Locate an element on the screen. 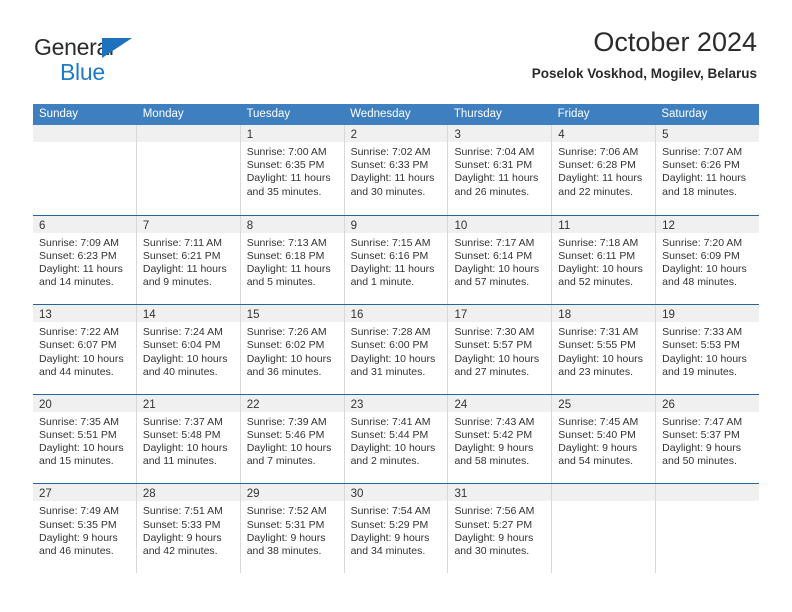 The height and width of the screenshot is (612, 792). day-number: 12 is located at coordinates (668, 225).